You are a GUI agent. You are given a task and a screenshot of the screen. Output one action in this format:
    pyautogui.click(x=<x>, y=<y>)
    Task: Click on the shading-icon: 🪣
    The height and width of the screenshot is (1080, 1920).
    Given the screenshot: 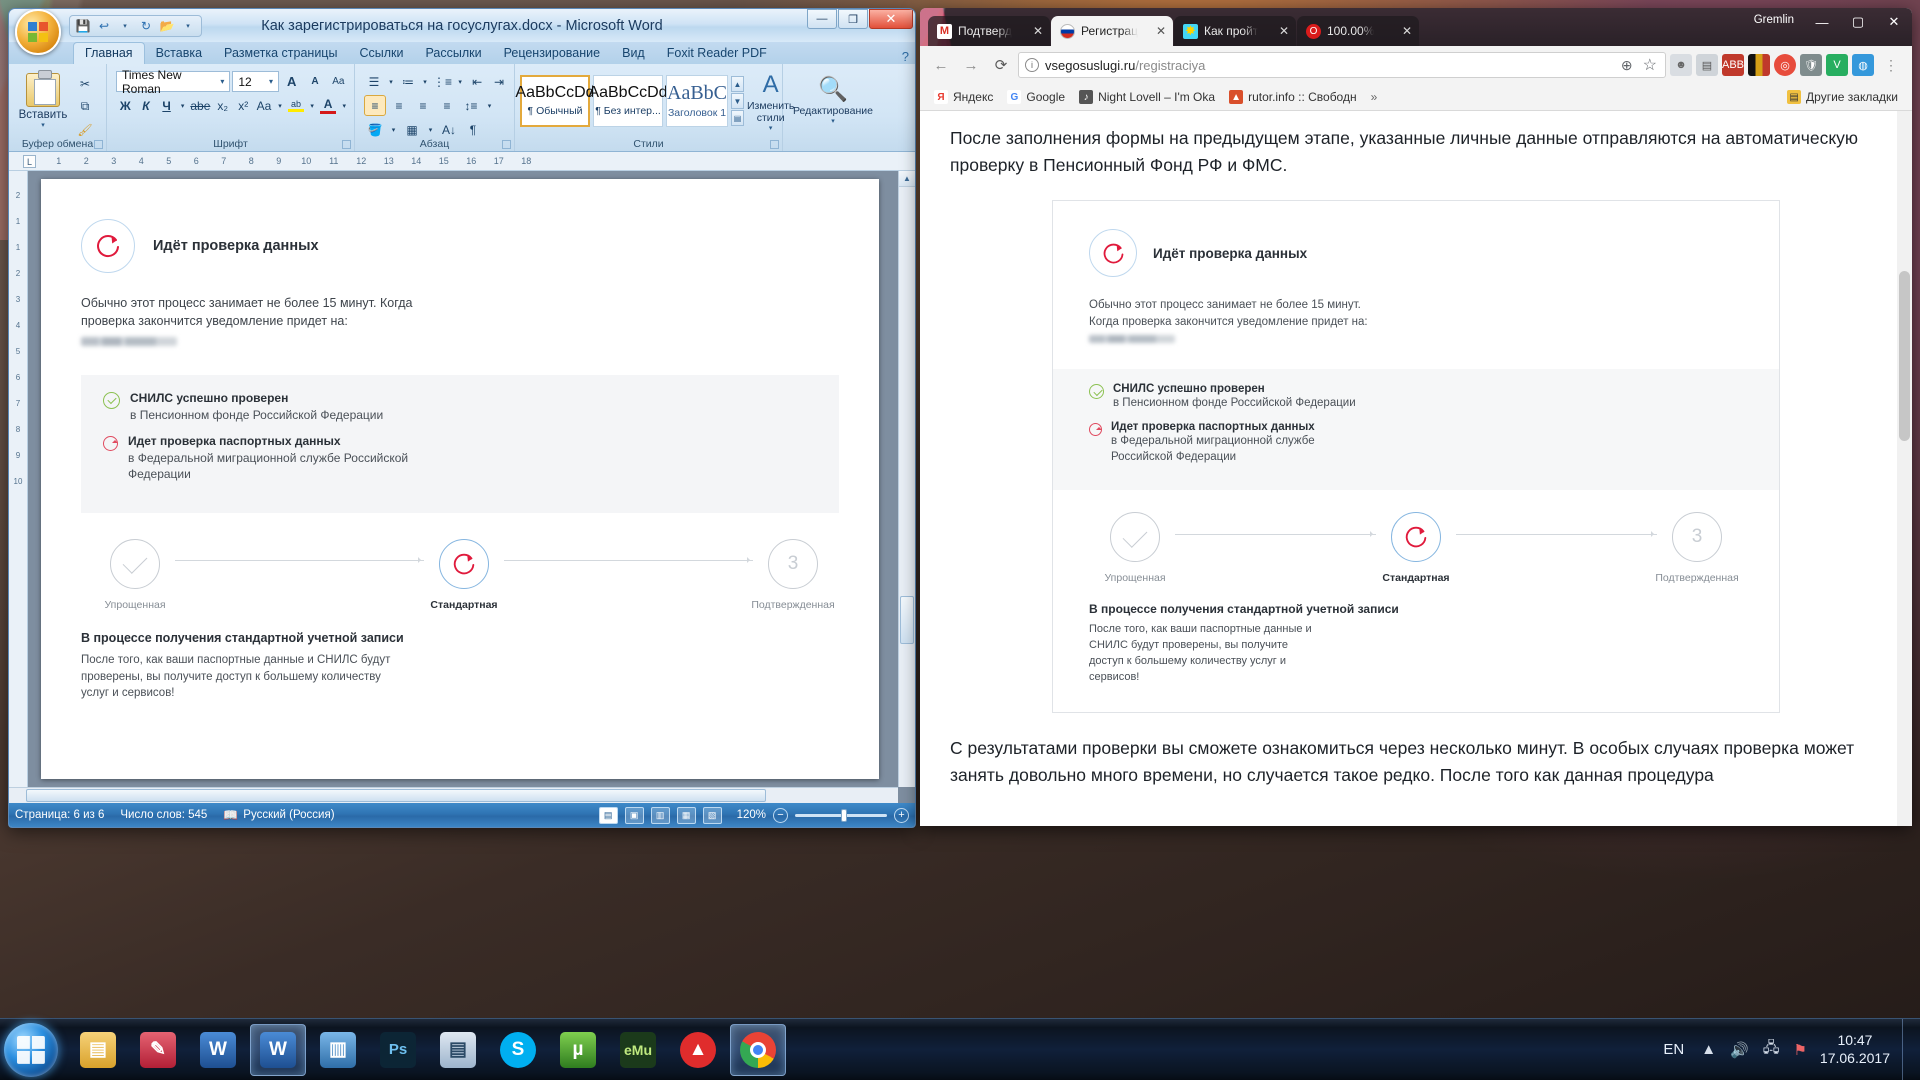 What is the action you would take?
    pyautogui.click(x=375, y=129)
    